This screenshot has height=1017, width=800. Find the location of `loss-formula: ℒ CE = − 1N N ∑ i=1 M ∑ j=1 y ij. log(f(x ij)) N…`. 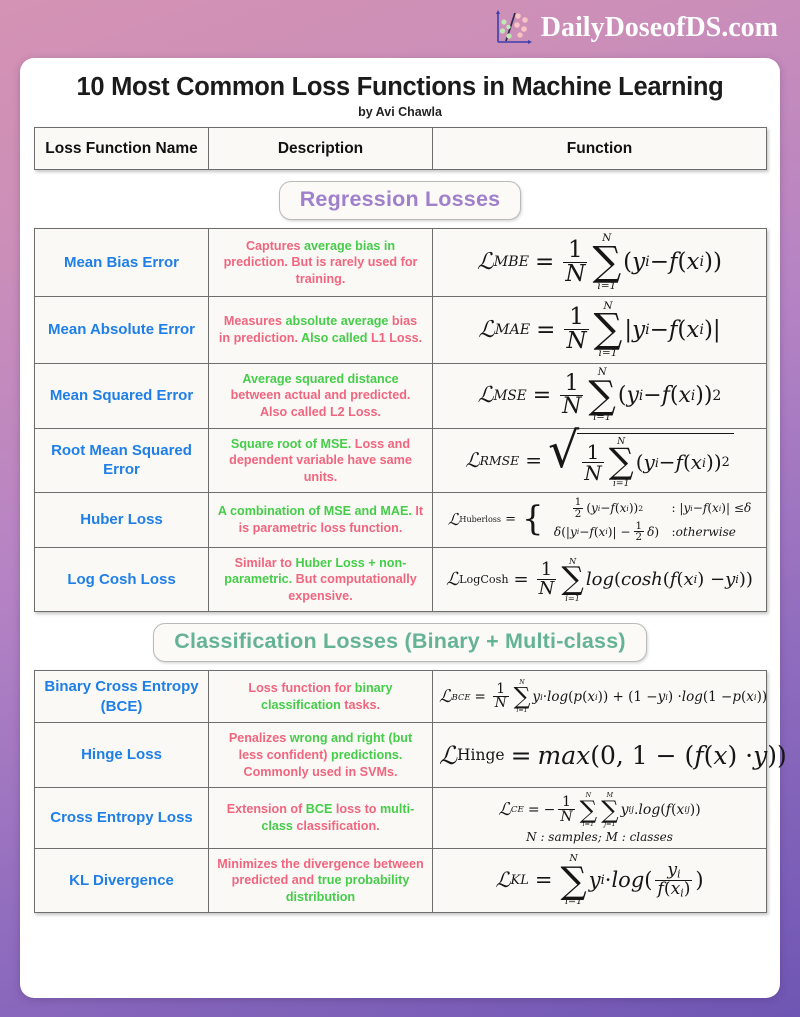

loss-formula: ℒ CE = − 1N N ∑ i=1 M ∑ j=1 y ij. log(f(x ij)) N… is located at coordinates (599, 818).